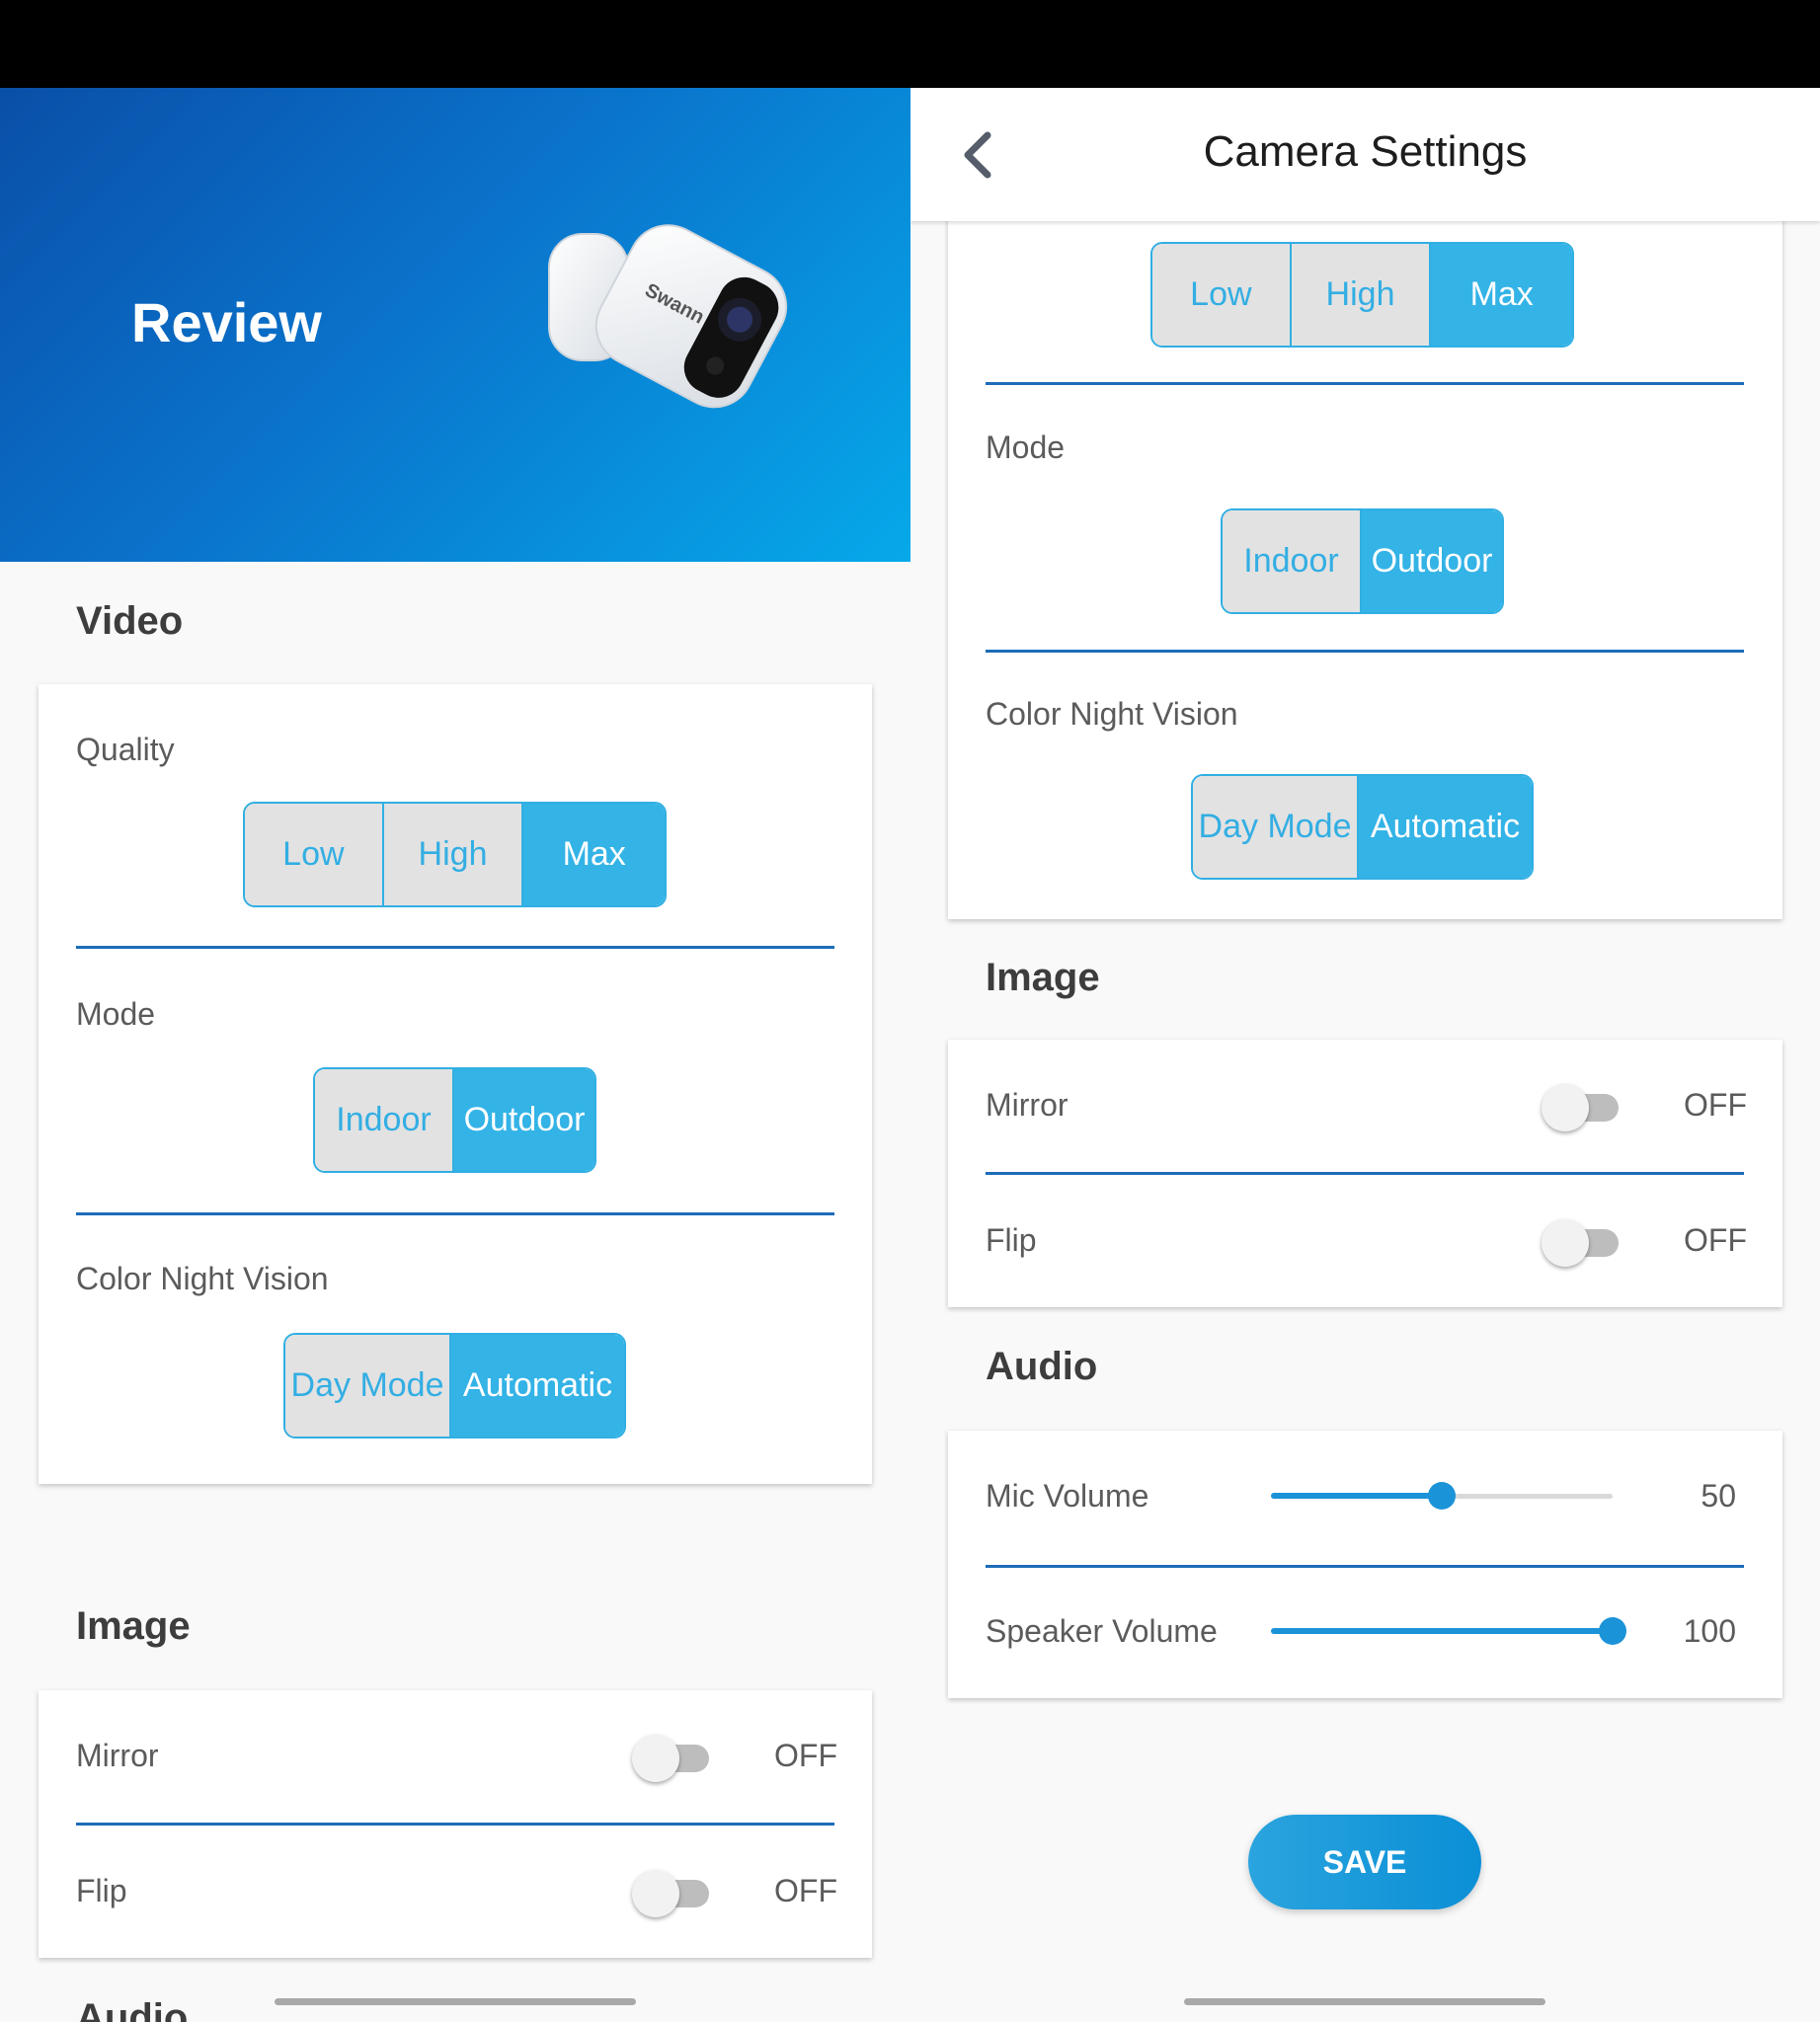  What do you see at coordinates (1102, 1631) in the screenshot?
I see `speaker-volume-label: Speaker Volume` at bounding box center [1102, 1631].